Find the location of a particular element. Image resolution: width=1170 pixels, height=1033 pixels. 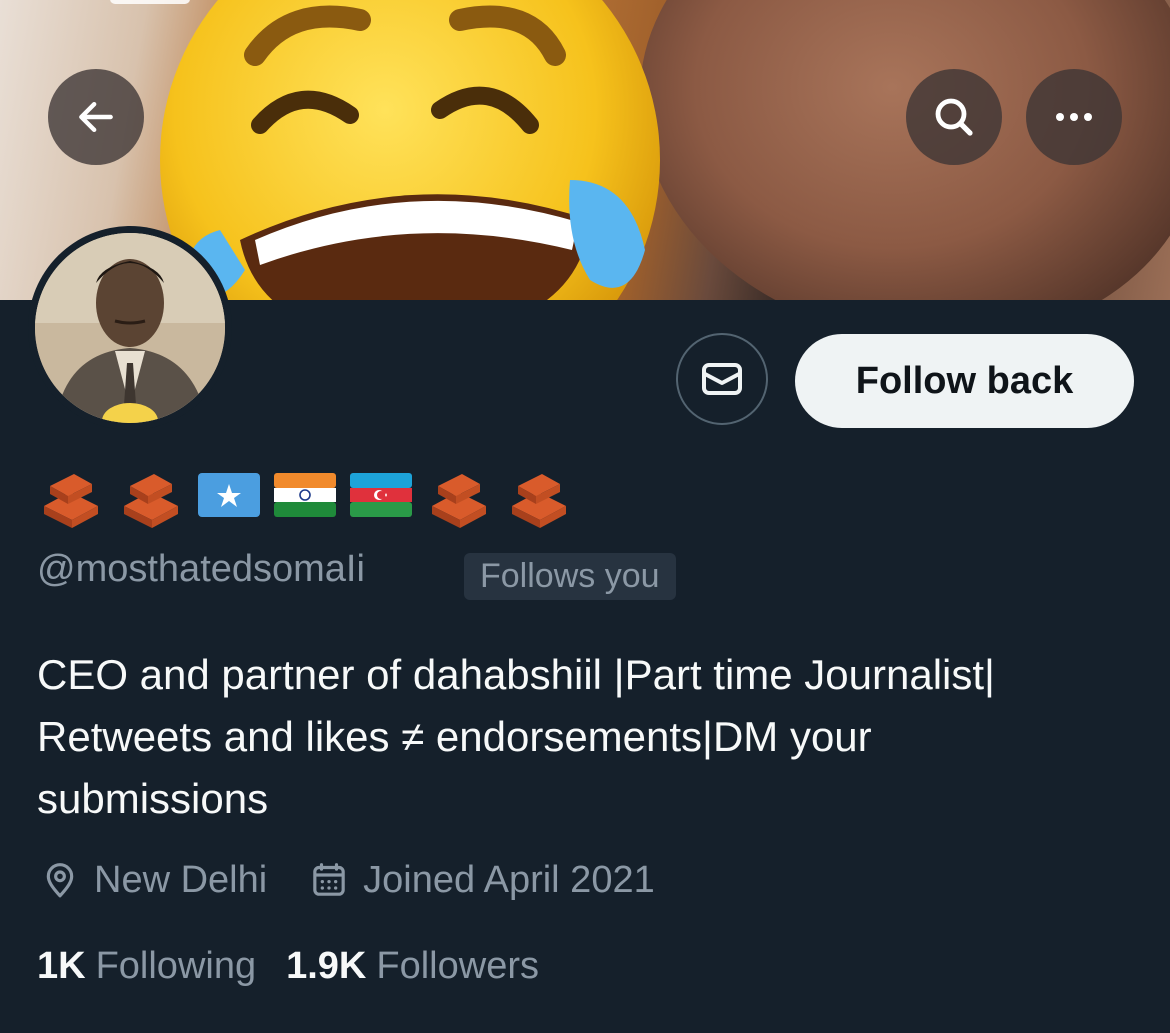

location-pin-icon is located at coordinates (60, 880).